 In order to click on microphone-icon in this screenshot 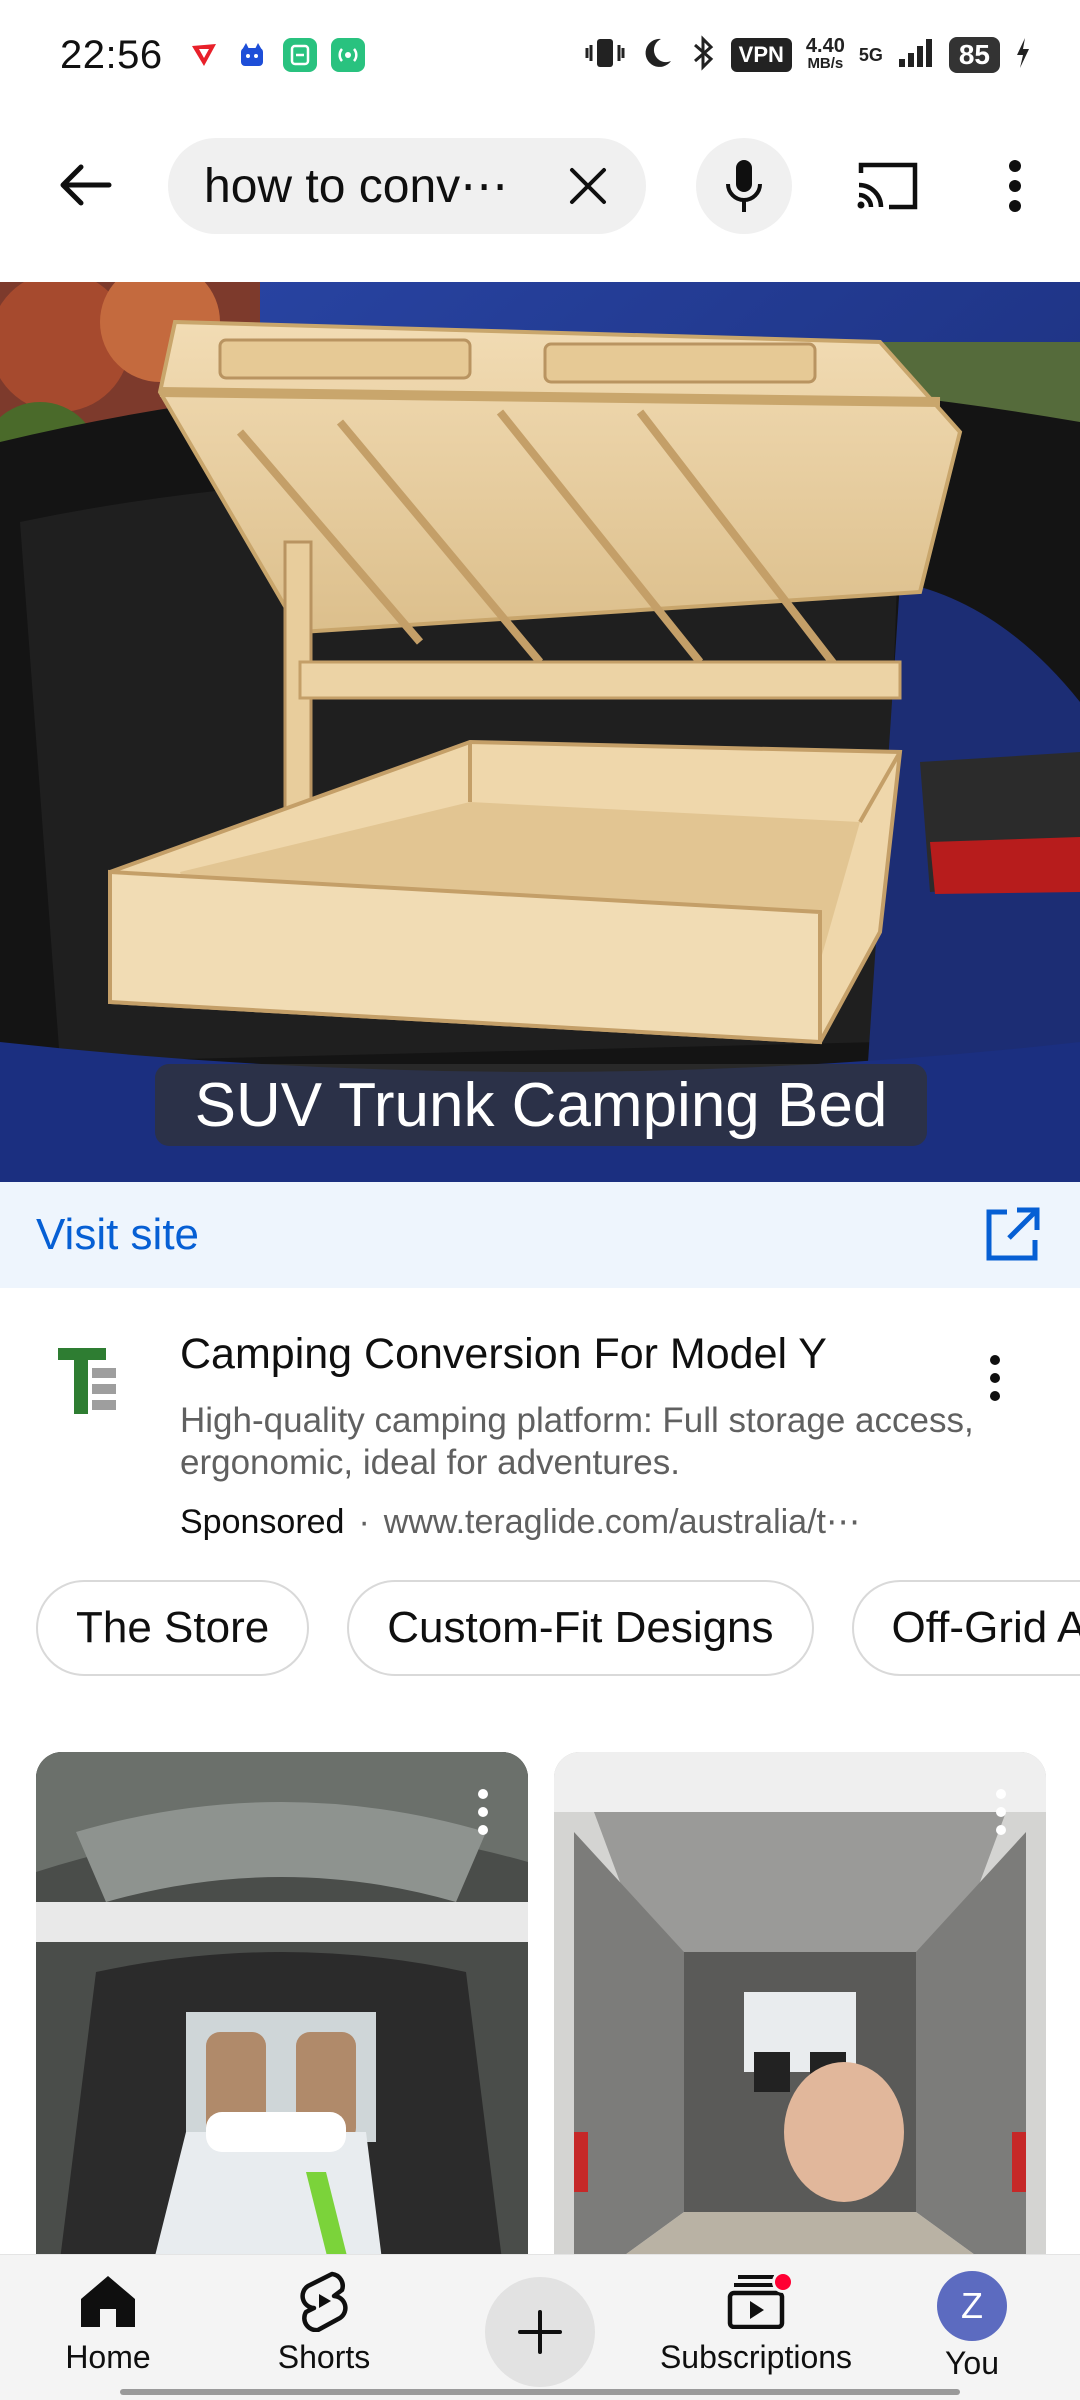, I will do `click(744, 186)`.